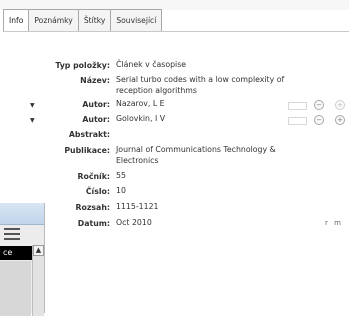 The height and width of the screenshot is (316, 349). What do you see at coordinates (137, 160) in the screenshot?
I see `publication-value-line2: Electronics` at bounding box center [137, 160].